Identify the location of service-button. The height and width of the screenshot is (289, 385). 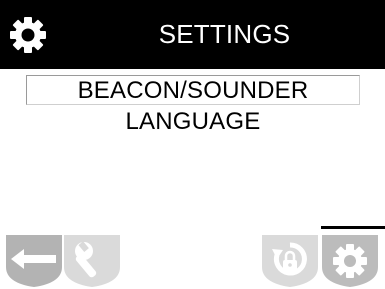
(92, 259).